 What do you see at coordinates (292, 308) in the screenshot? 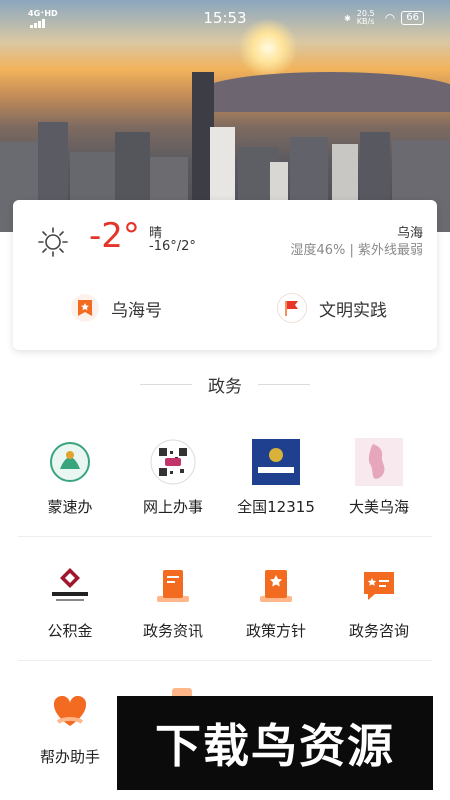
I see `flag-icon` at bounding box center [292, 308].